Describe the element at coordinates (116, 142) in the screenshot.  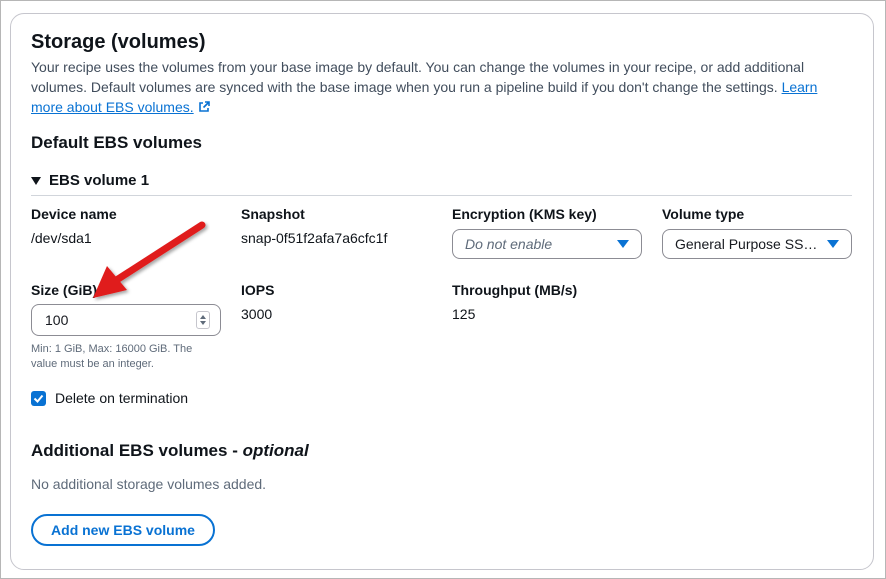
I see `default-ebs-title: Default EBS volumes` at that location.